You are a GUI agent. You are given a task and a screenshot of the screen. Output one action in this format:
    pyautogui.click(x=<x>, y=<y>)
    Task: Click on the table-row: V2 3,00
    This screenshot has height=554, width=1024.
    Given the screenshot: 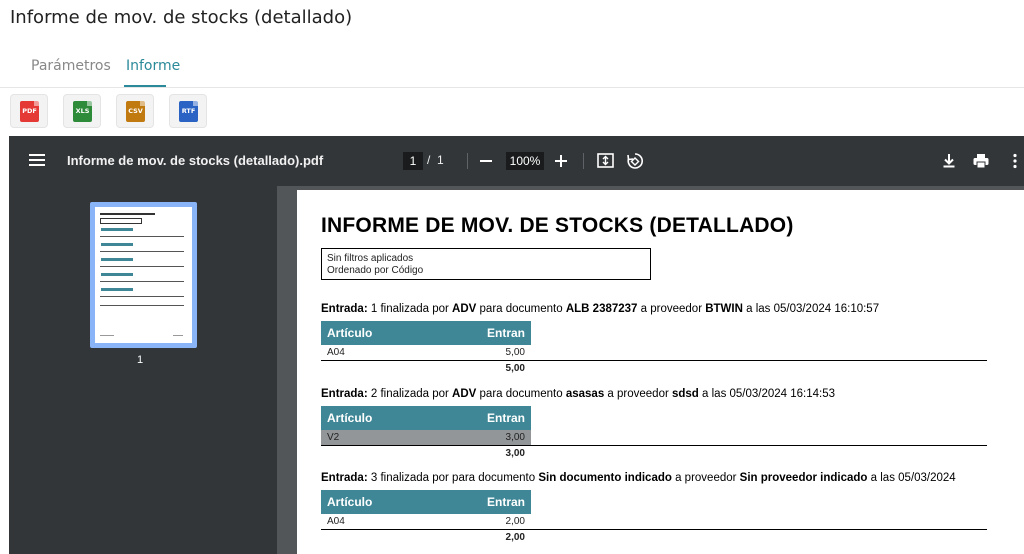 What is the action you would take?
    pyautogui.click(x=426, y=437)
    